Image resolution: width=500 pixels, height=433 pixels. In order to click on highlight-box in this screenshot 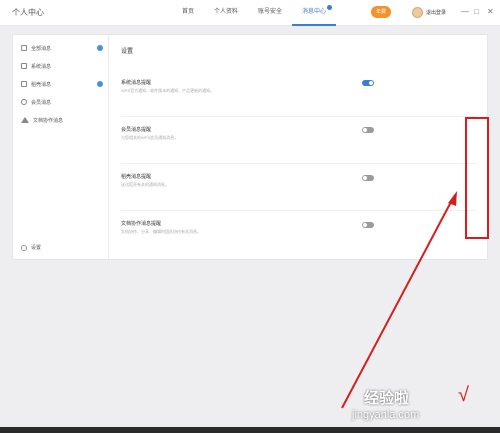, I will do `click(477, 178)`.